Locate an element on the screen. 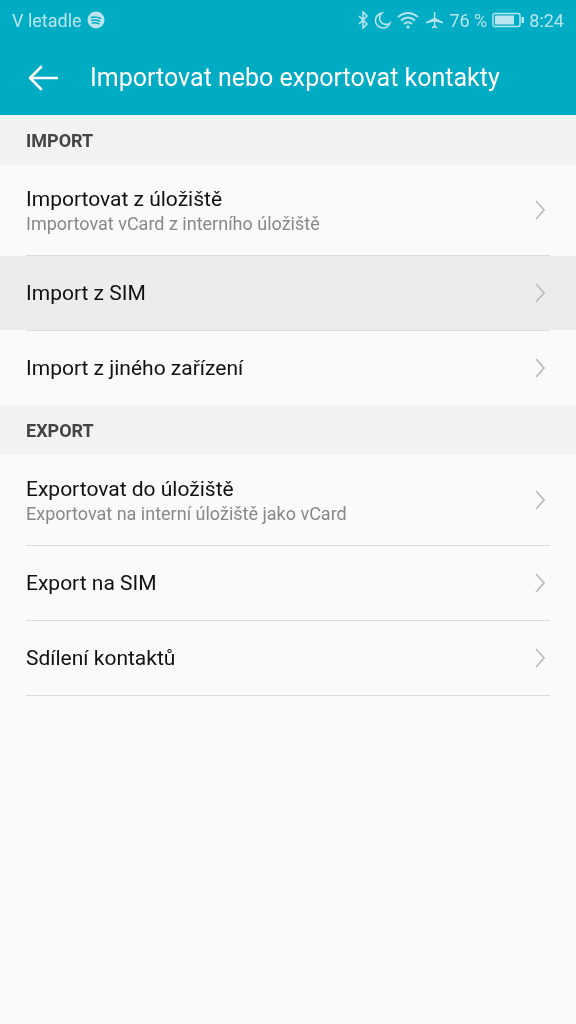 The image size is (576, 1024). item-title: Import z SIM is located at coordinates (86, 293).